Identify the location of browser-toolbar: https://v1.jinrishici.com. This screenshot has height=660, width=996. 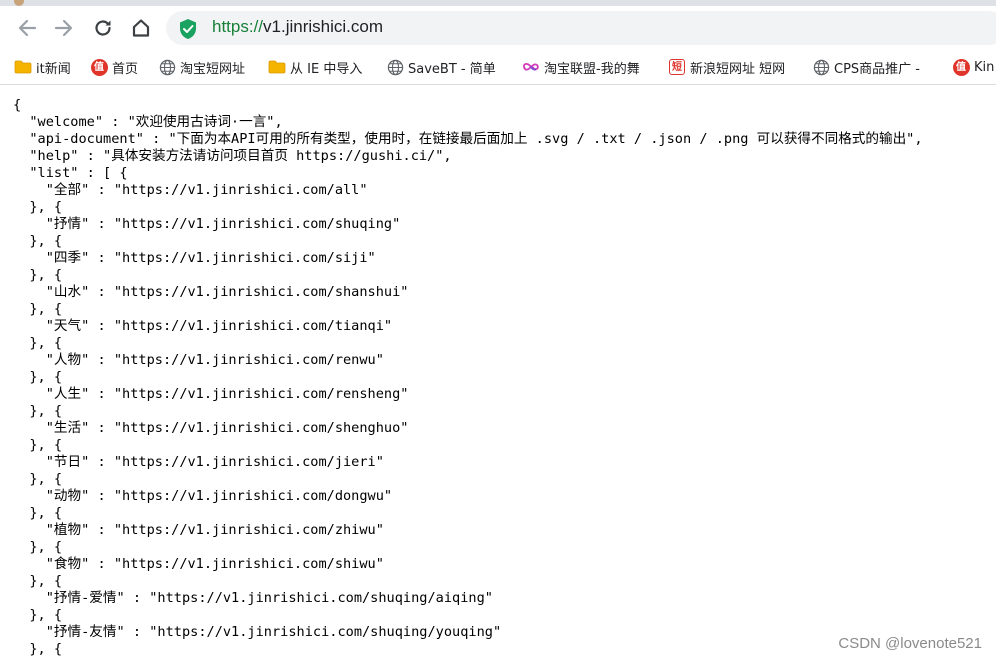
(498, 28).